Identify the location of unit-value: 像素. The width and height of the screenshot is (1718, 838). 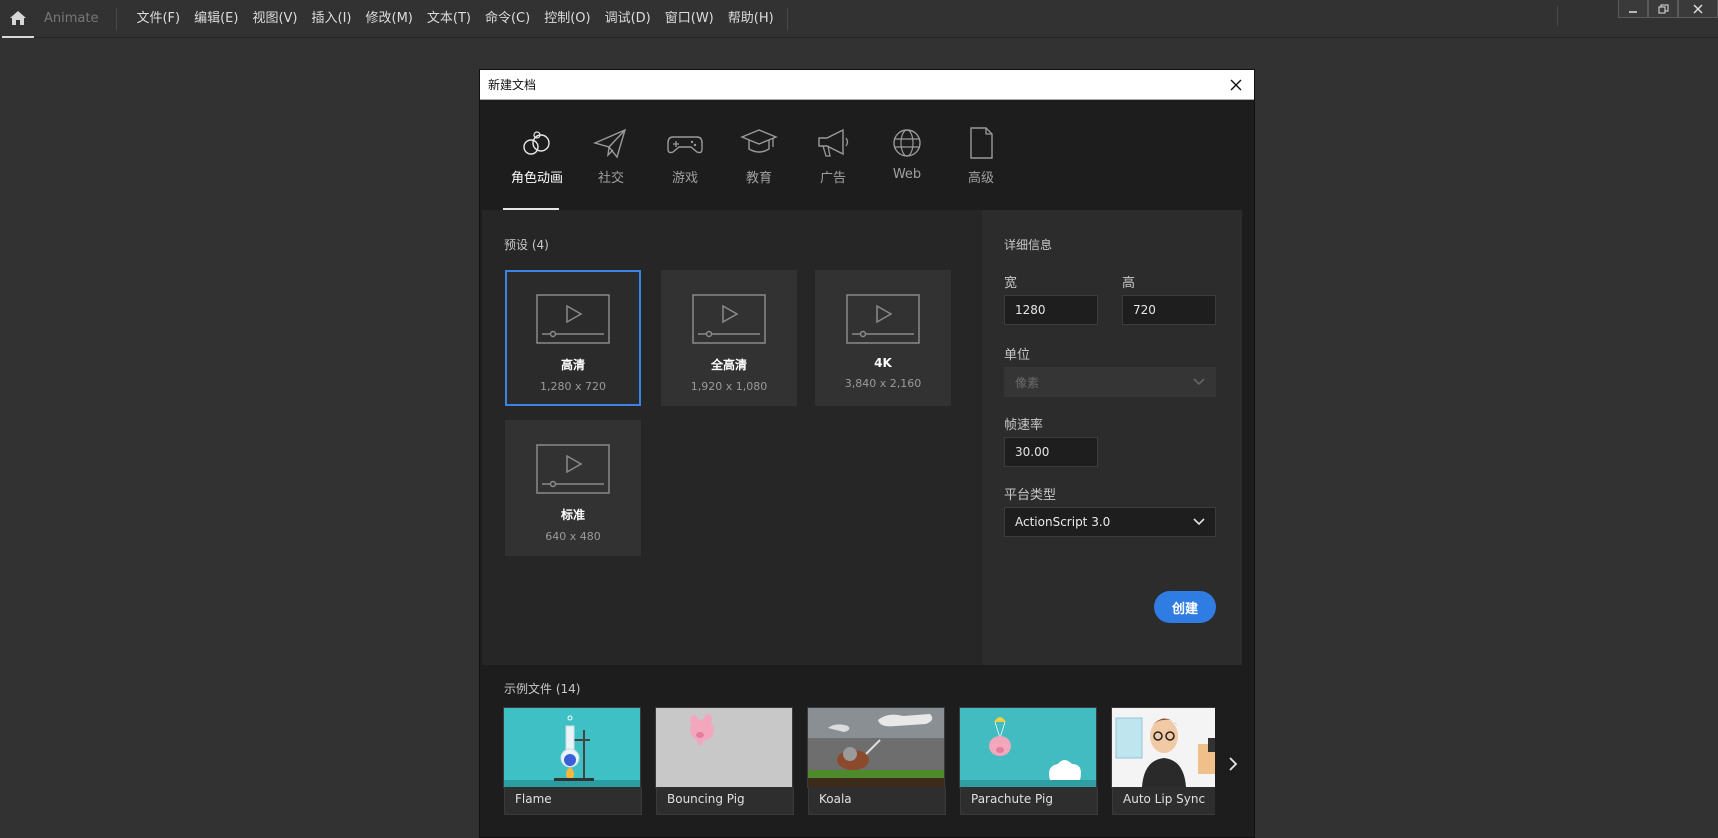
(1027, 382).